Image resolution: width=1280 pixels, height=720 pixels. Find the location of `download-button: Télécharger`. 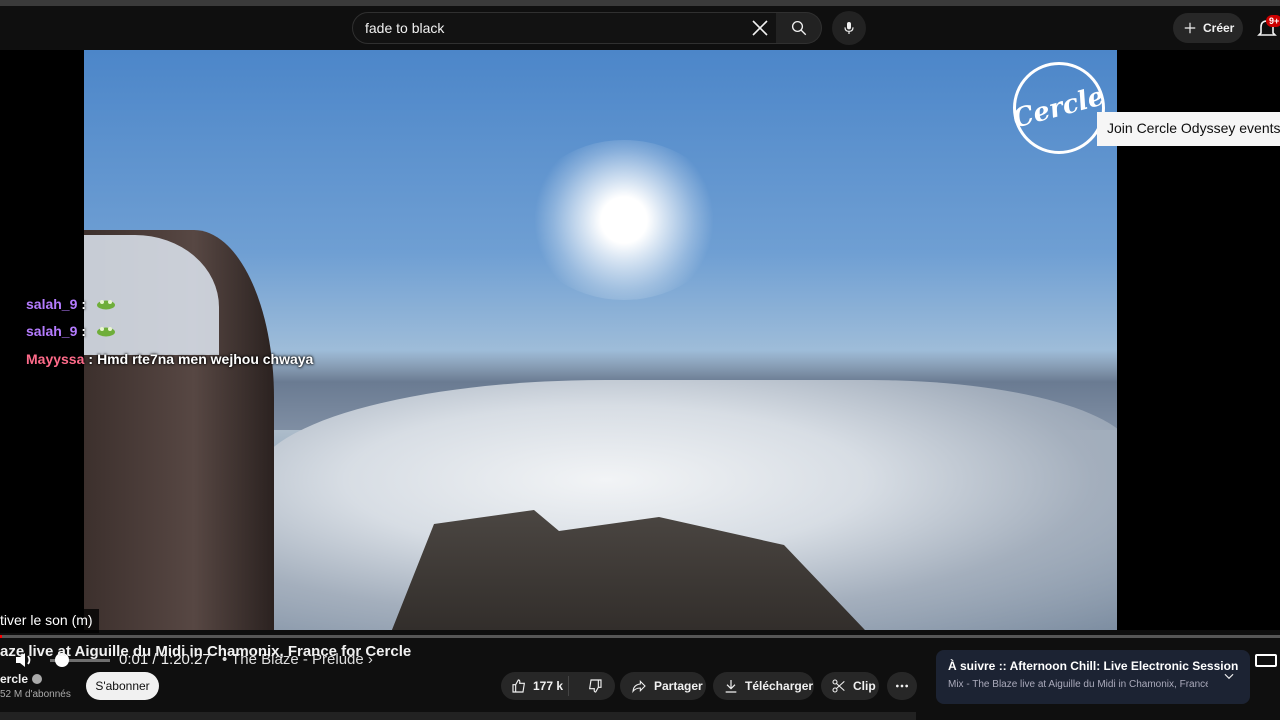

download-button: Télécharger is located at coordinates (763, 686).